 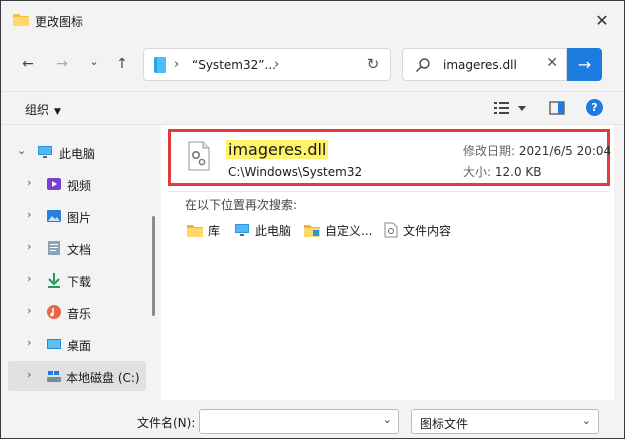 I want to click on organize-button: 组织 ▼, so click(x=43, y=109).